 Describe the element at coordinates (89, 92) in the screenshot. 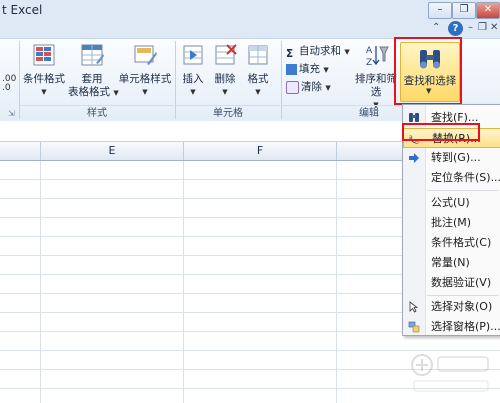

I see `format-as-table-label-2: 表格格式` at that location.